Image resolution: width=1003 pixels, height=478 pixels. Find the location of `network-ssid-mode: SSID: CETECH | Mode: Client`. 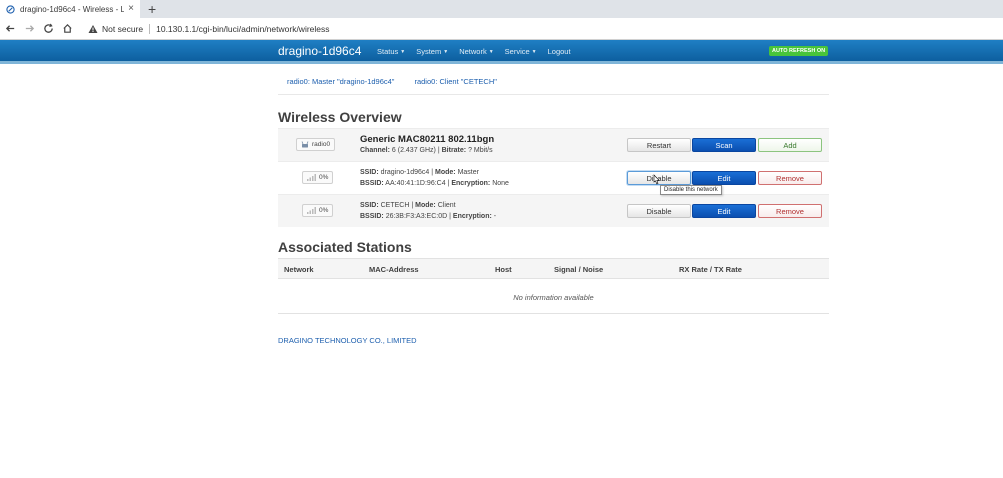

network-ssid-mode: SSID: CETECH | Mode: Client is located at coordinates (408, 205).